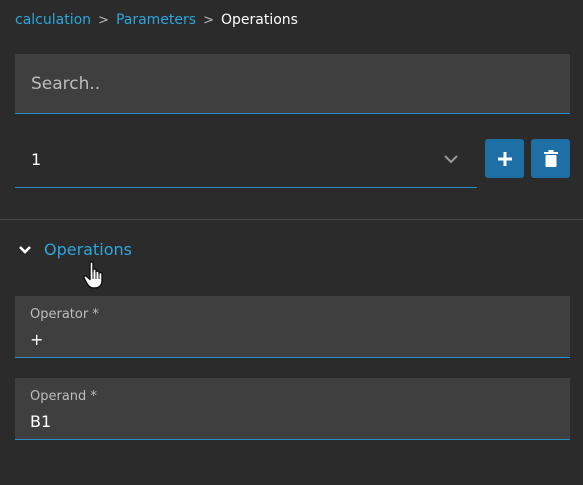 The width and height of the screenshot is (583, 485). I want to click on operator-field: Operator * +, so click(292, 327).